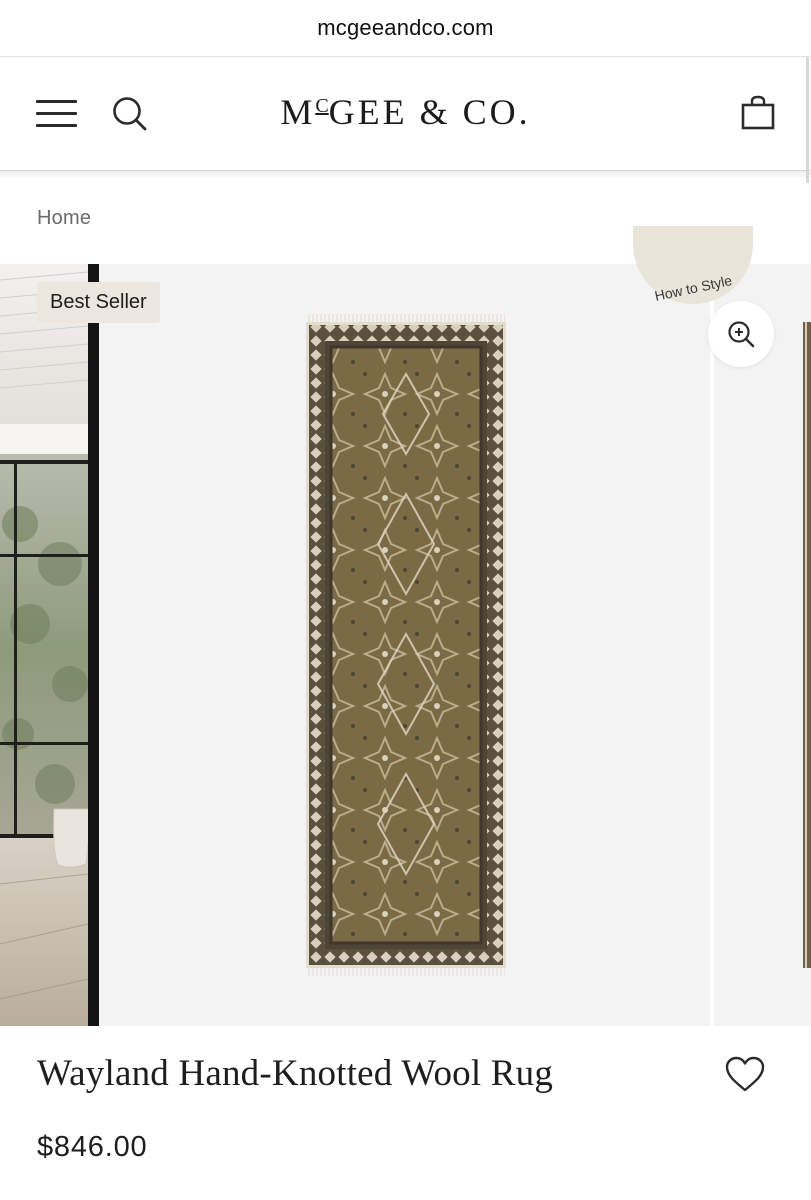  I want to click on cart-button, so click(758, 113).